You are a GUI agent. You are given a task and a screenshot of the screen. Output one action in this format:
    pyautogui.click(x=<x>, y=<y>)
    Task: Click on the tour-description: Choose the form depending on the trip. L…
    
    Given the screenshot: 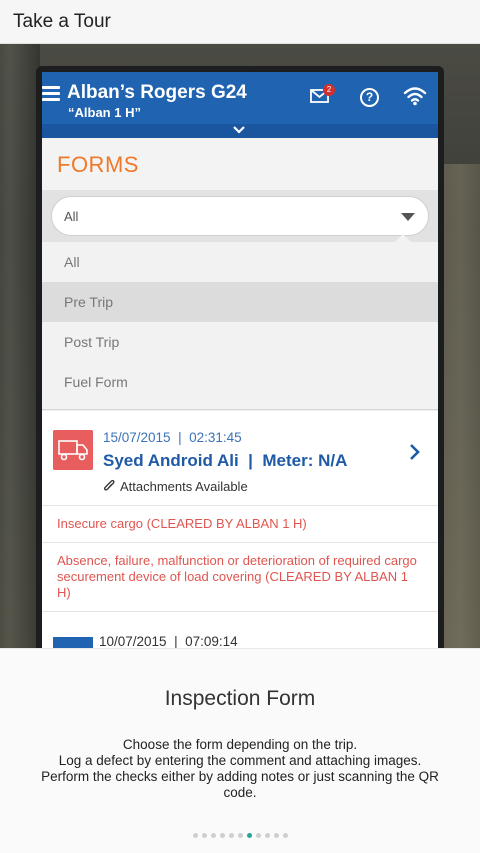 What is the action you would take?
    pyautogui.click(x=240, y=768)
    